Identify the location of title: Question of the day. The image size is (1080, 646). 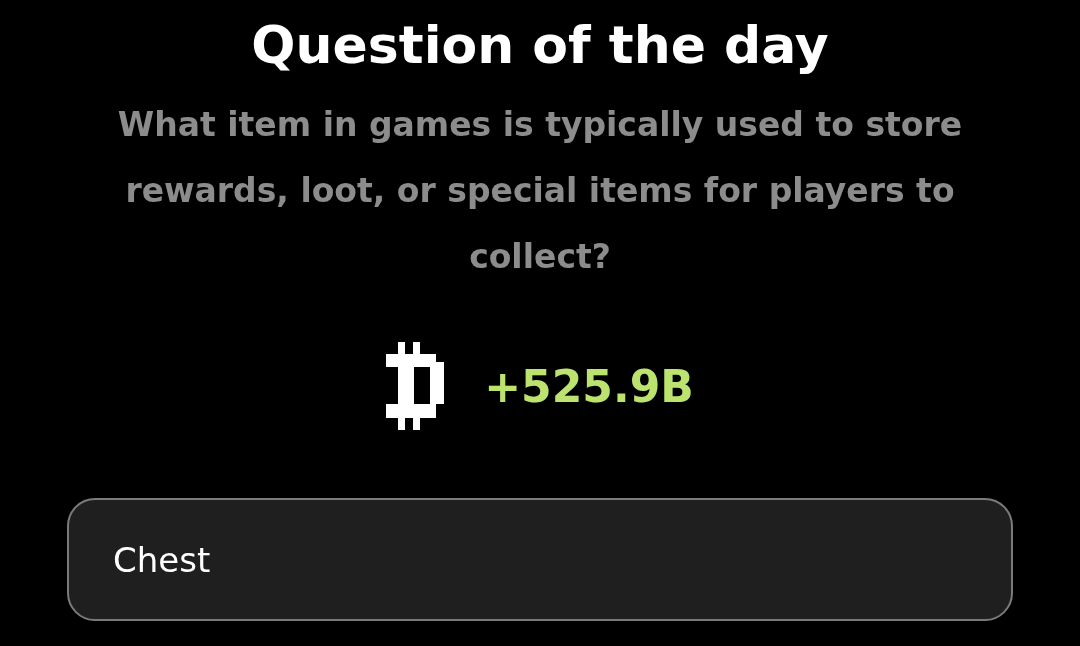
(540, 45).